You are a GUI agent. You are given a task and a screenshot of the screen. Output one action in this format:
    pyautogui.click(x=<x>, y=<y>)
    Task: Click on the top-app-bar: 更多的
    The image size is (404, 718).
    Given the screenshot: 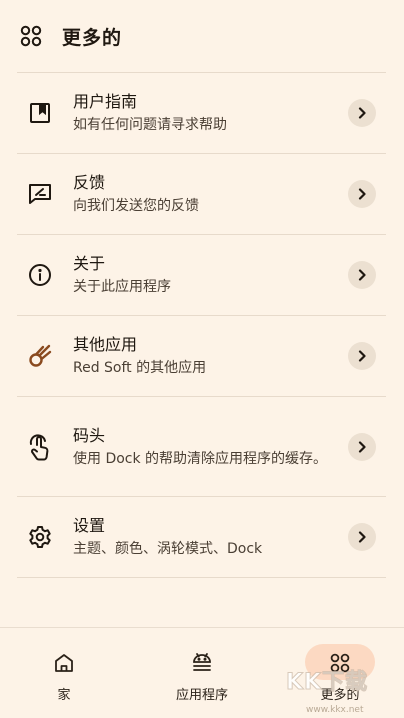 What is the action you would take?
    pyautogui.click(x=202, y=36)
    